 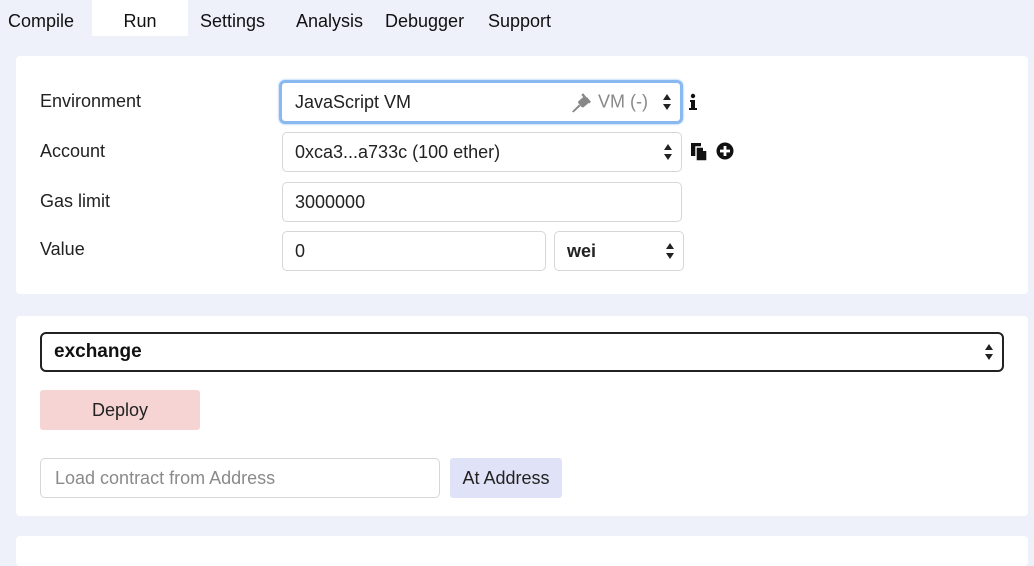 I want to click on vm-status: VM (-), so click(x=609, y=102).